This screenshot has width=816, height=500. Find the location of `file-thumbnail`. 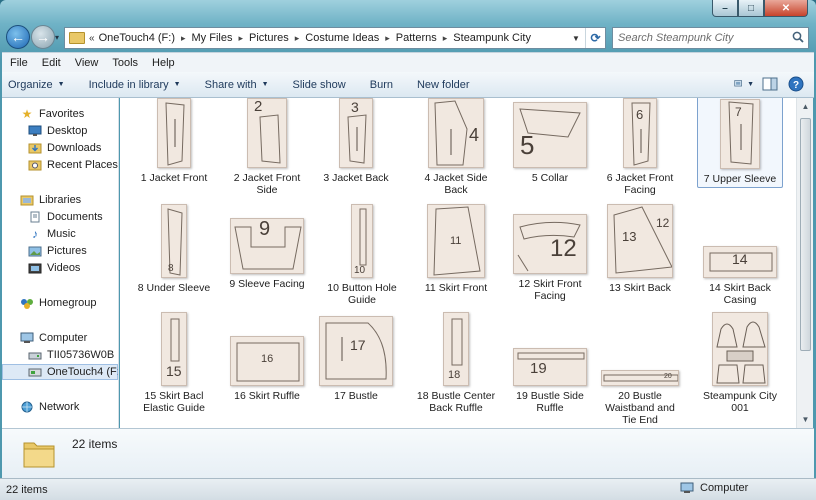

file-thumbnail is located at coordinates (174, 133).